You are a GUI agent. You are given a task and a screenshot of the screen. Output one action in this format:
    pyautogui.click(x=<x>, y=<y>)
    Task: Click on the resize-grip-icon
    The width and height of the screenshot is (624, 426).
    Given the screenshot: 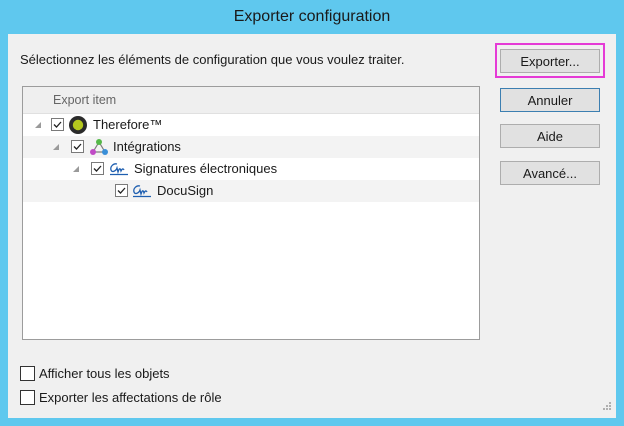 What is the action you would take?
    pyautogui.click(x=607, y=406)
    